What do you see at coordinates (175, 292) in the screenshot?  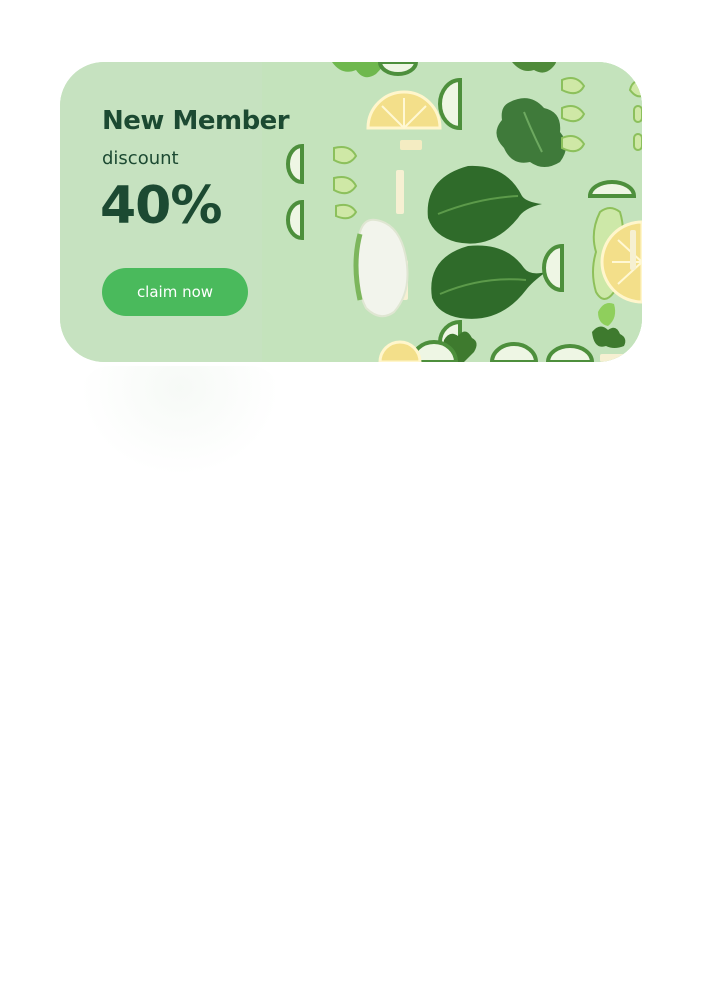 I see `claim-now-button: claim now` at bounding box center [175, 292].